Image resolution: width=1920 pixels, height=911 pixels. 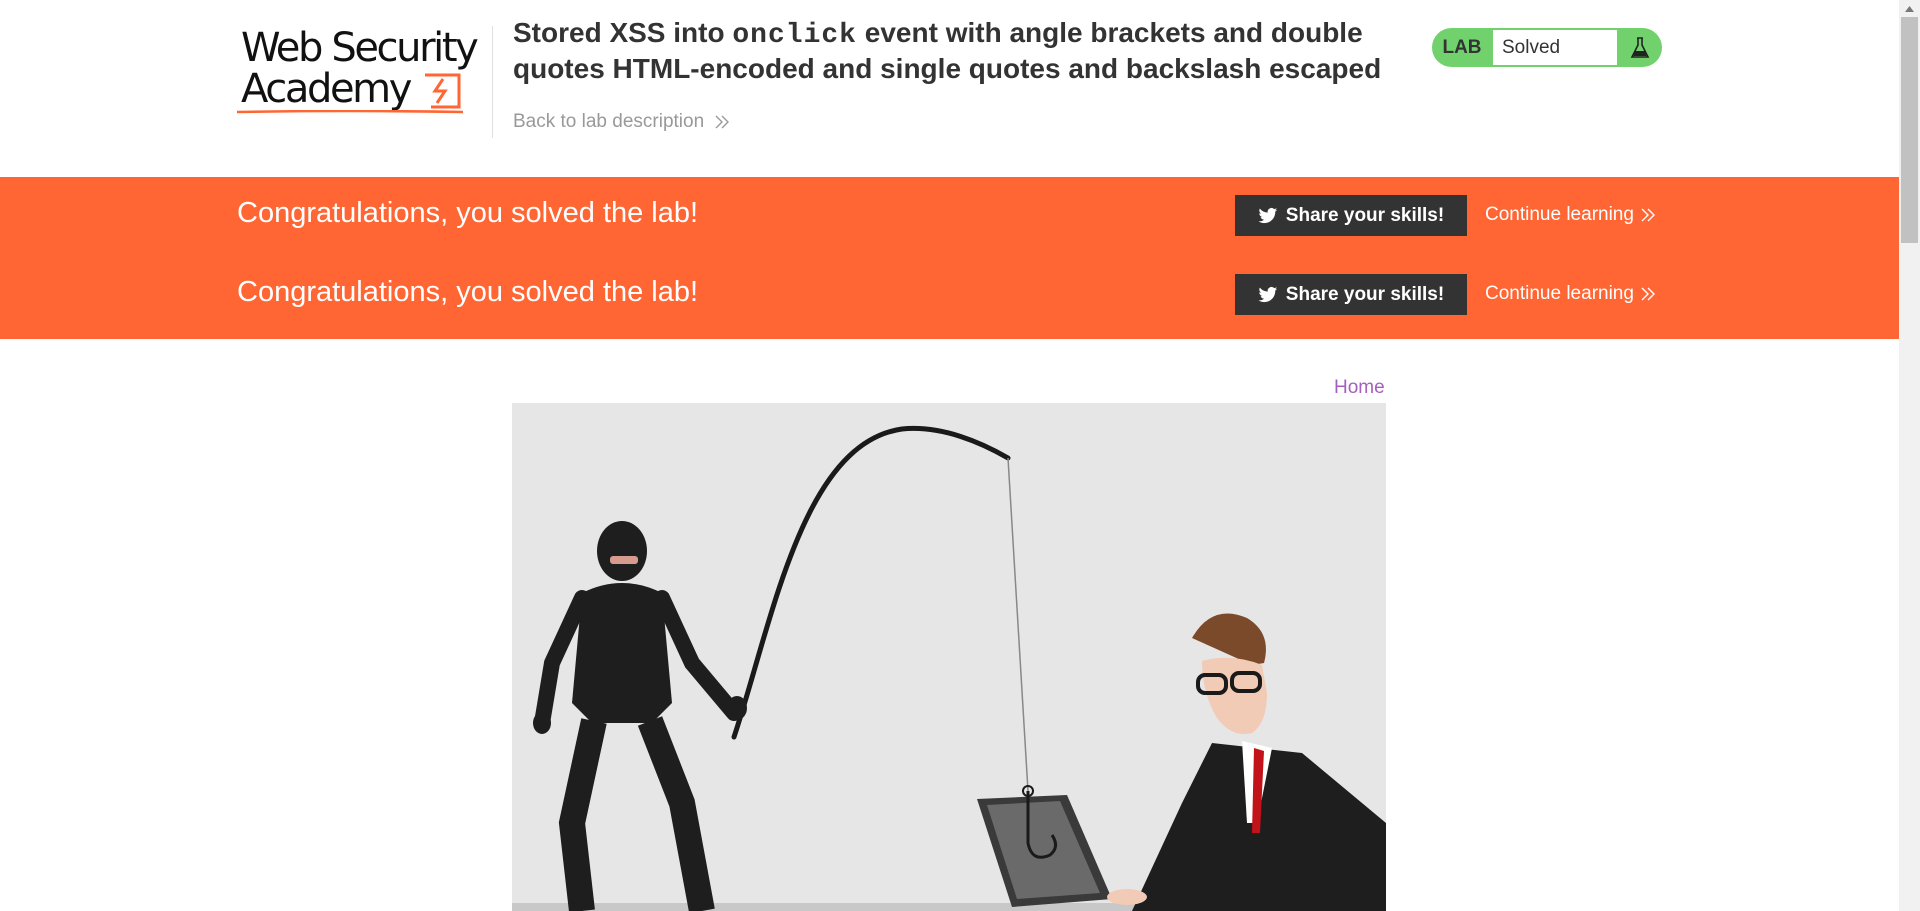 I want to click on logo-underline, so click(x=350, y=112).